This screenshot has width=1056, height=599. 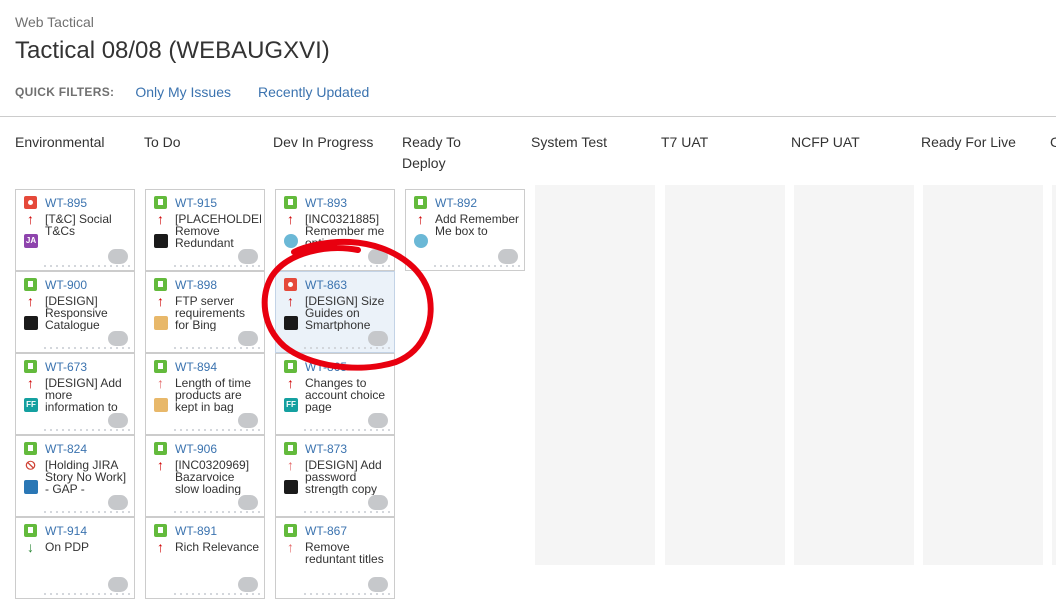 What do you see at coordinates (66, 203) in the screenshot?
I see `issue-key: WT-895` at bounding box center [66, 203].